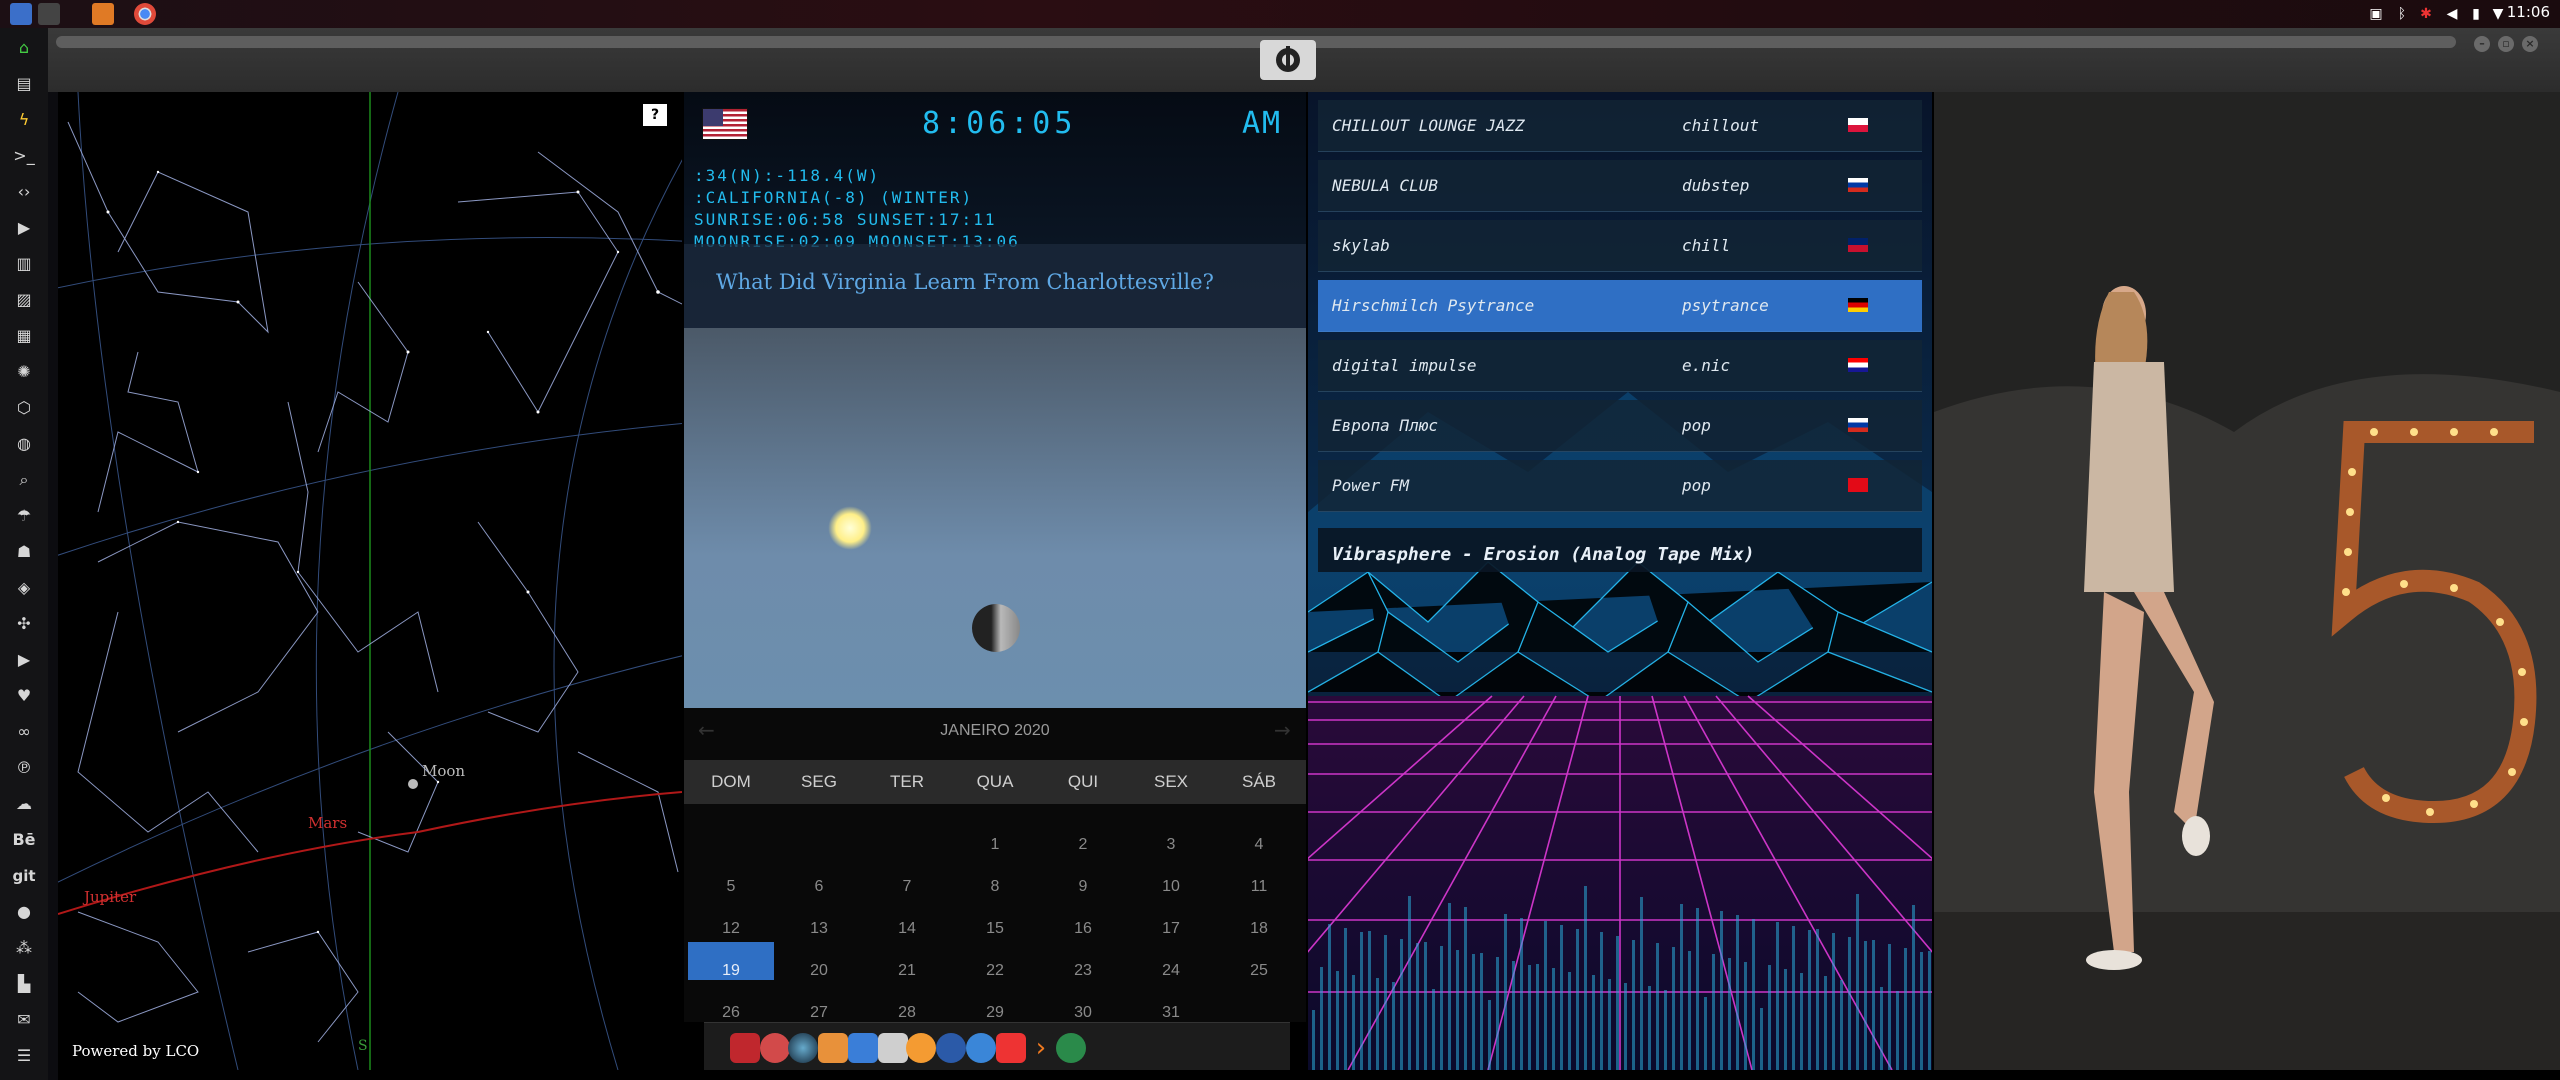 The image size is (2560, 1080). Describe the element at coordinates (24, 300) in the screenshot. I see `picture-icon: ▨` at that location.